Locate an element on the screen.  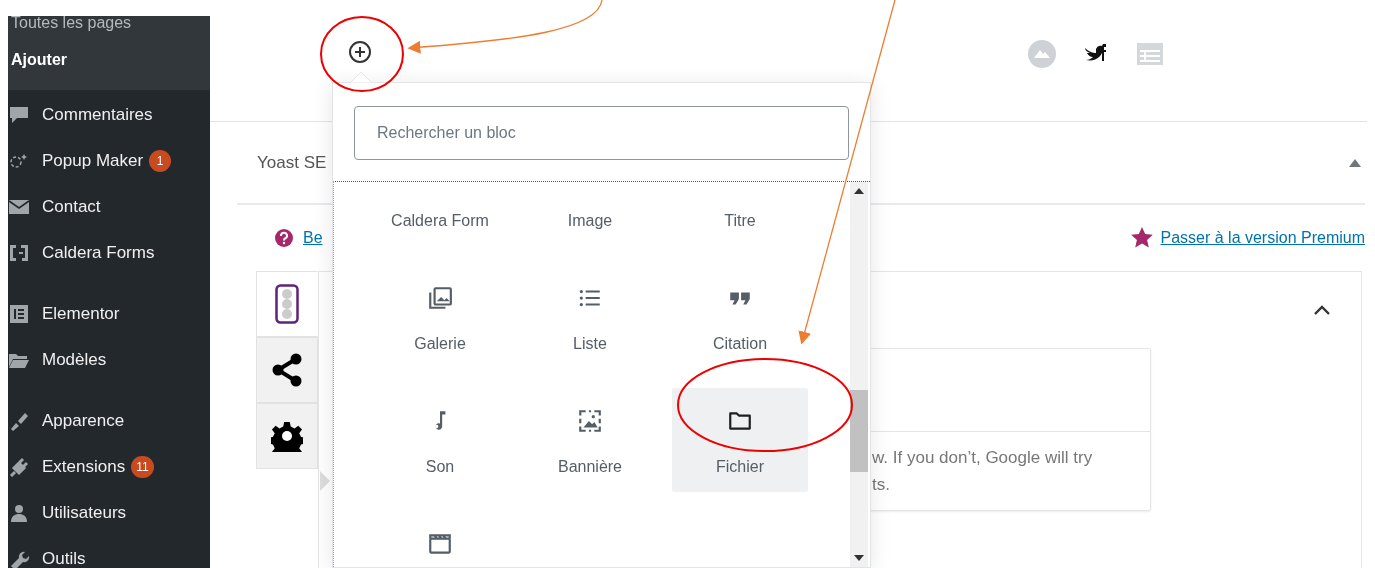
menu-item: Elementor is located at coordinates (81, 314).